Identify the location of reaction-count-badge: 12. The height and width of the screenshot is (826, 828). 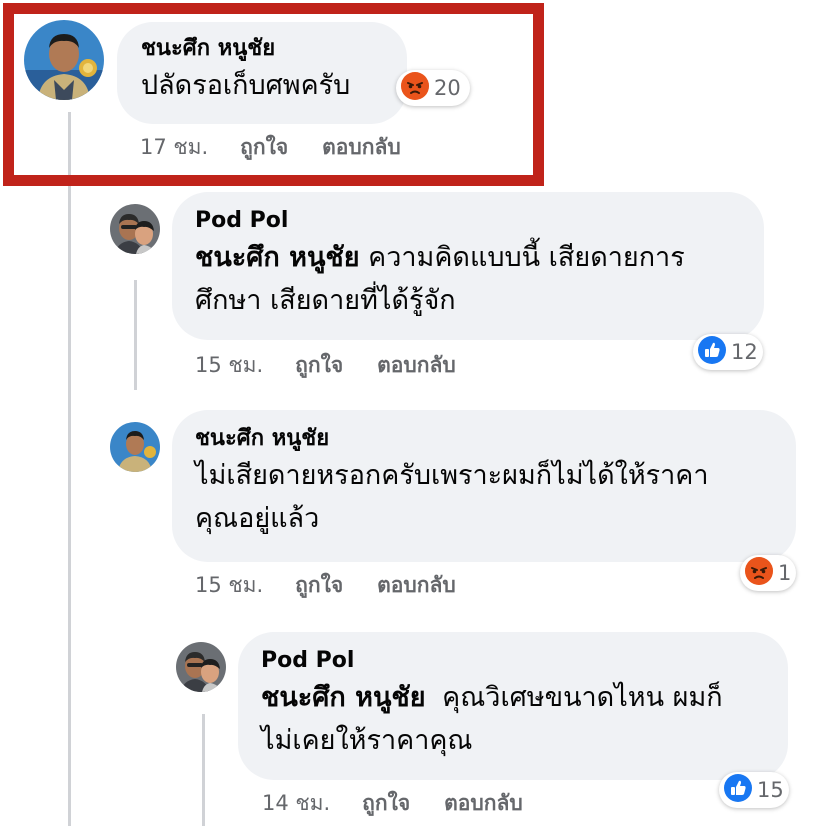
(728, 352).